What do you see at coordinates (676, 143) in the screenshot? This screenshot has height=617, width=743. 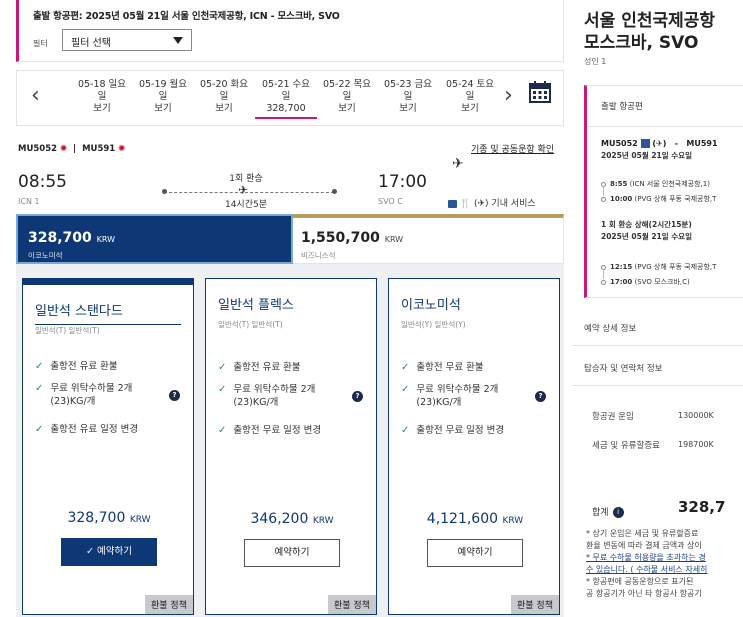 I see `summary-flight-dash: -` at bounding box center [676, 143].